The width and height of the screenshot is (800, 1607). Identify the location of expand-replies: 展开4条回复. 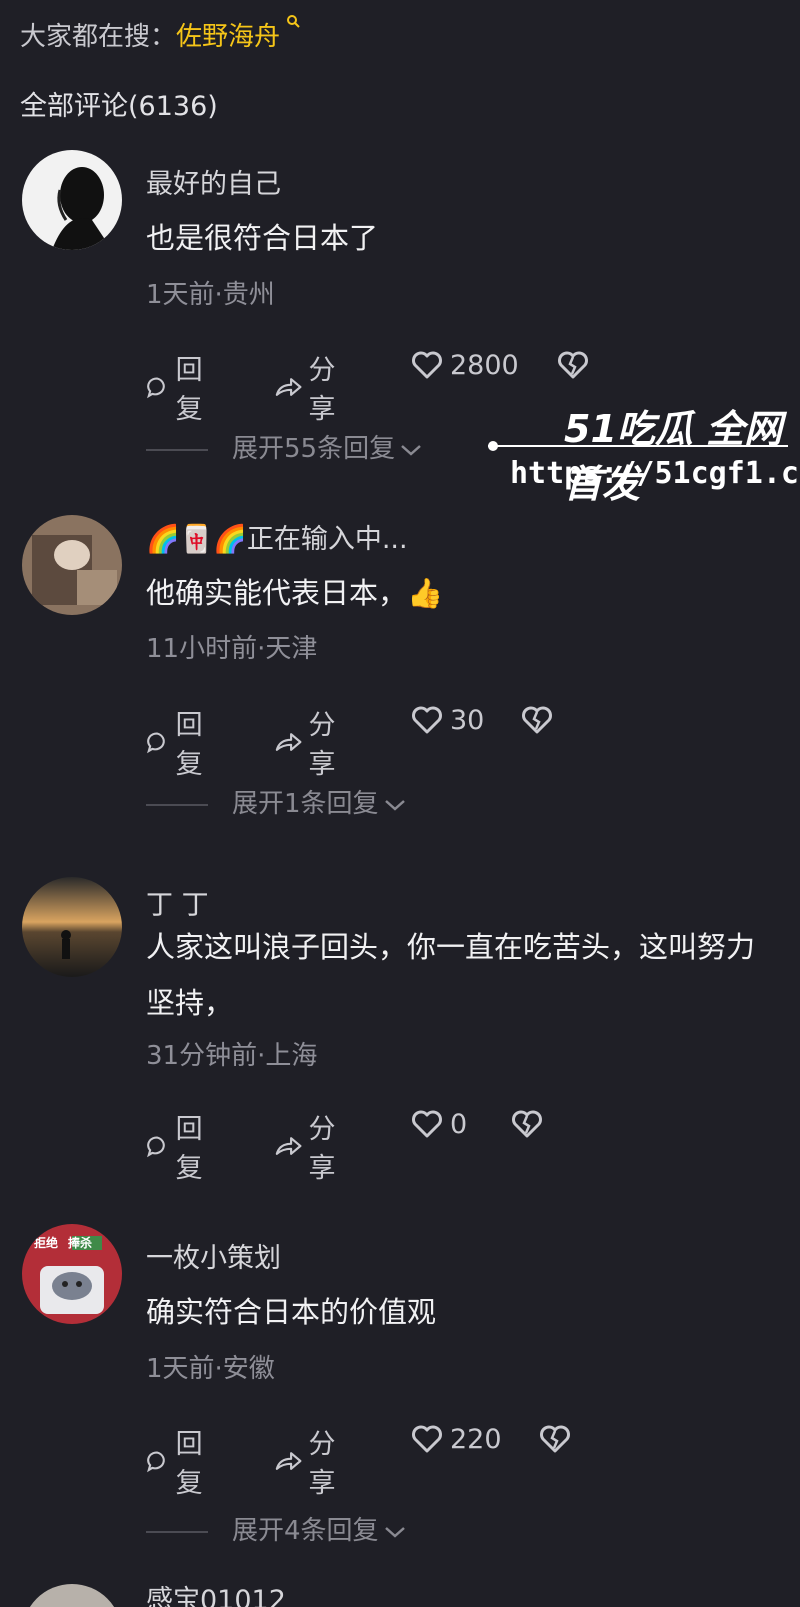
(276, 1528).